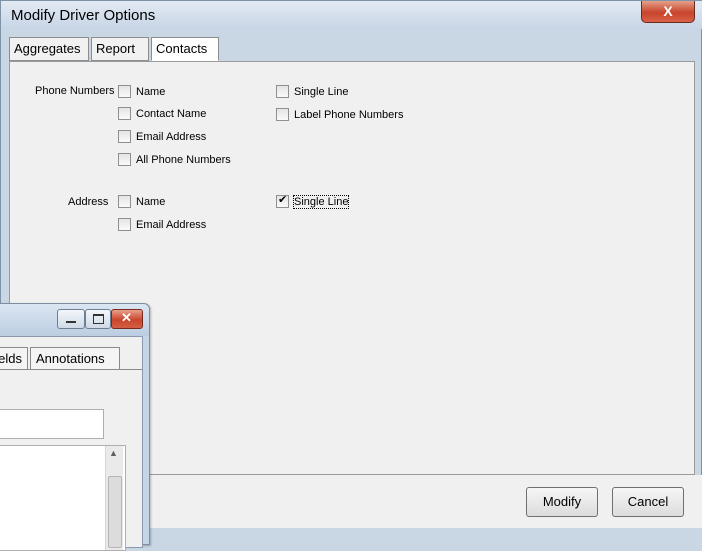  I want to click on vertical-scrollbar: ▲, so click(114, 498).